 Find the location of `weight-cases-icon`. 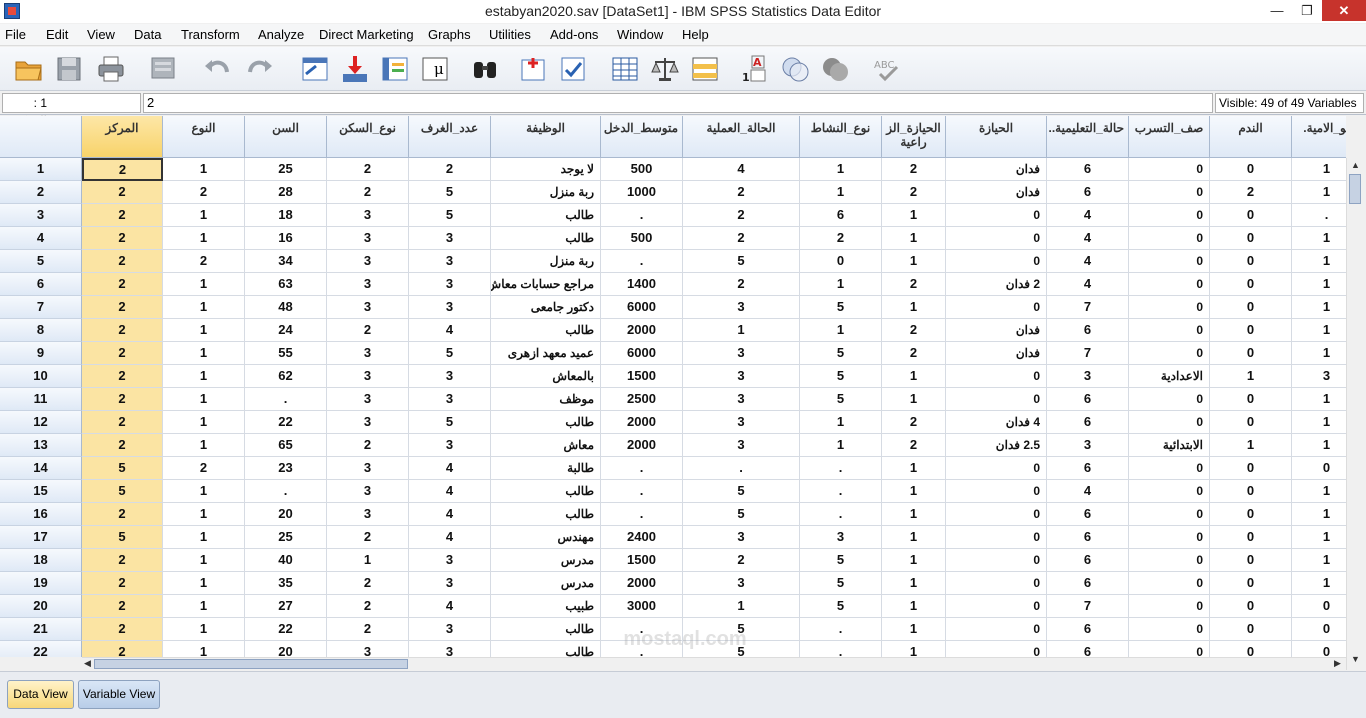

weight-cases-icon is located at coordinates (665, 69).